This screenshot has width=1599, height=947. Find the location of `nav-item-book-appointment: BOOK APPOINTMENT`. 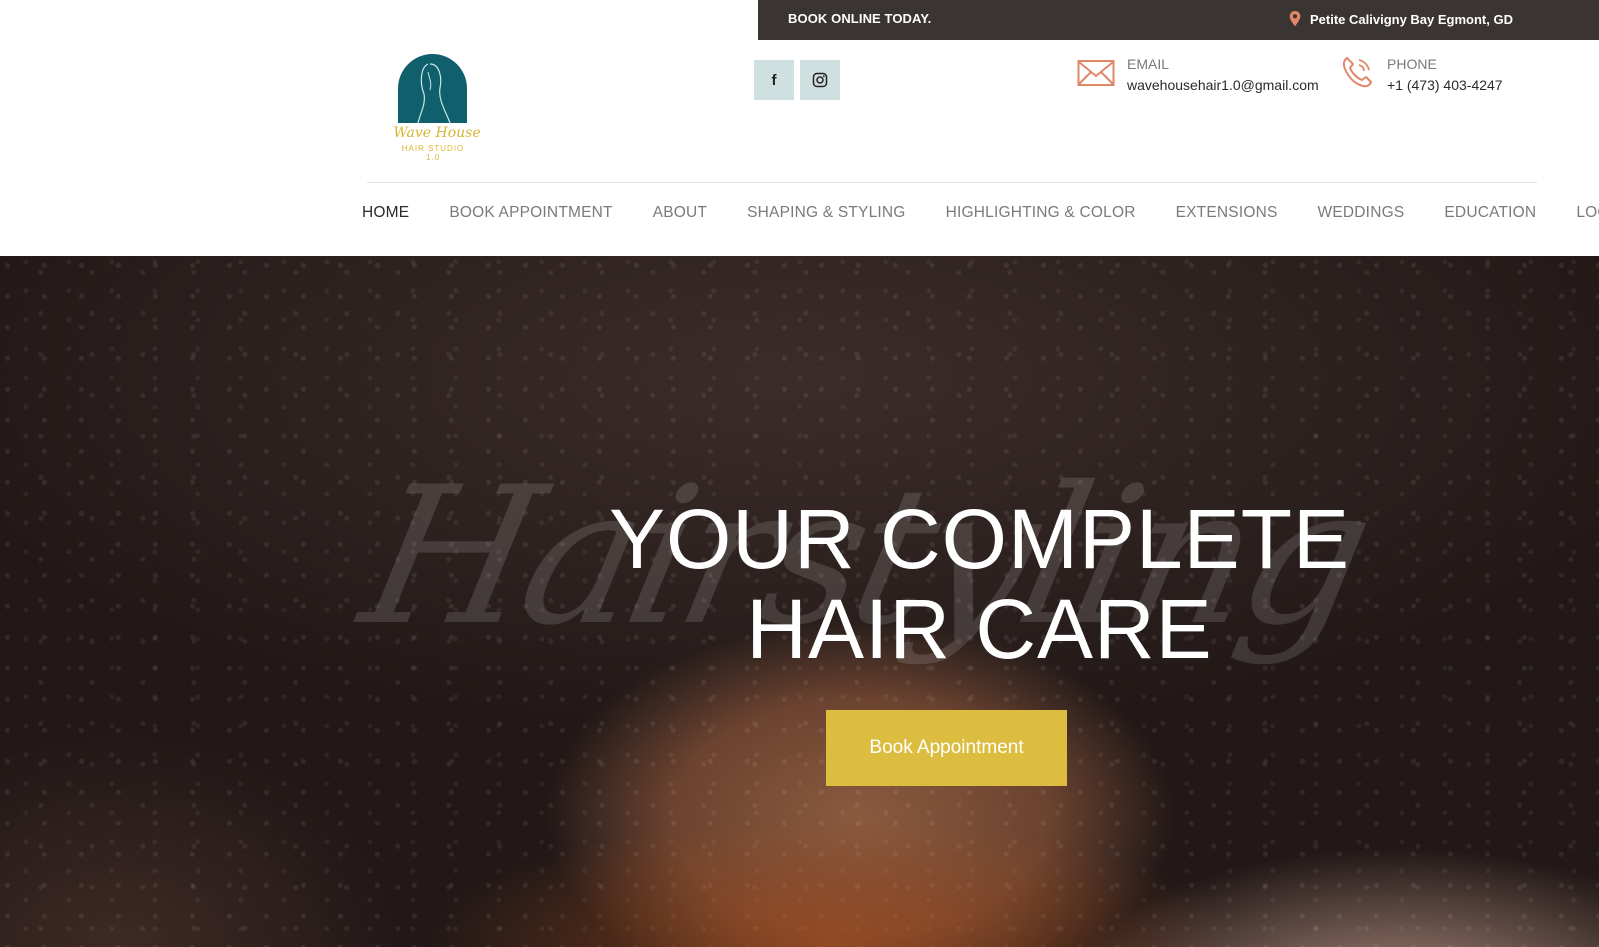

nav-item-book-appointment: BOOK APPOINTMENT is located at coordinates (530, 213).